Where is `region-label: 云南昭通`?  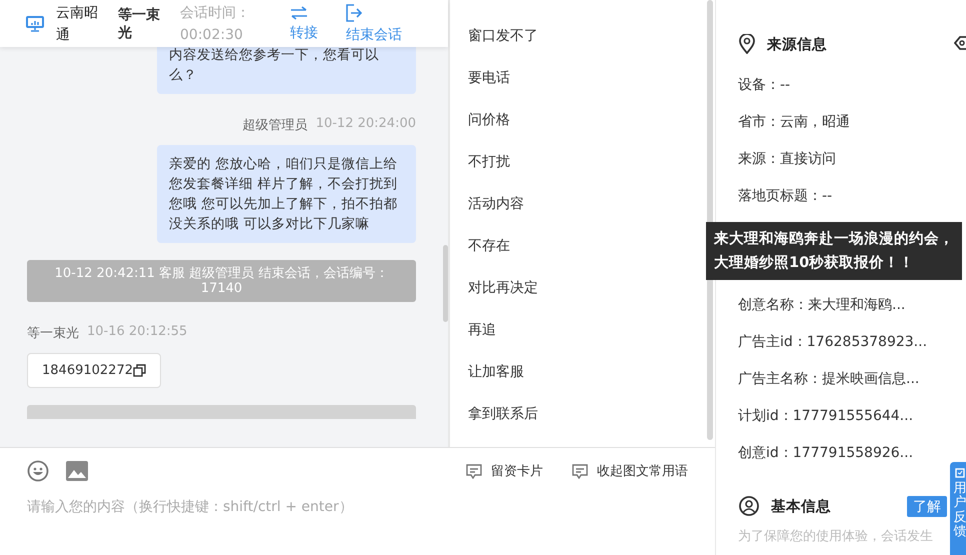 region-label: 云南昭通 is located at coordinates (77, 24).